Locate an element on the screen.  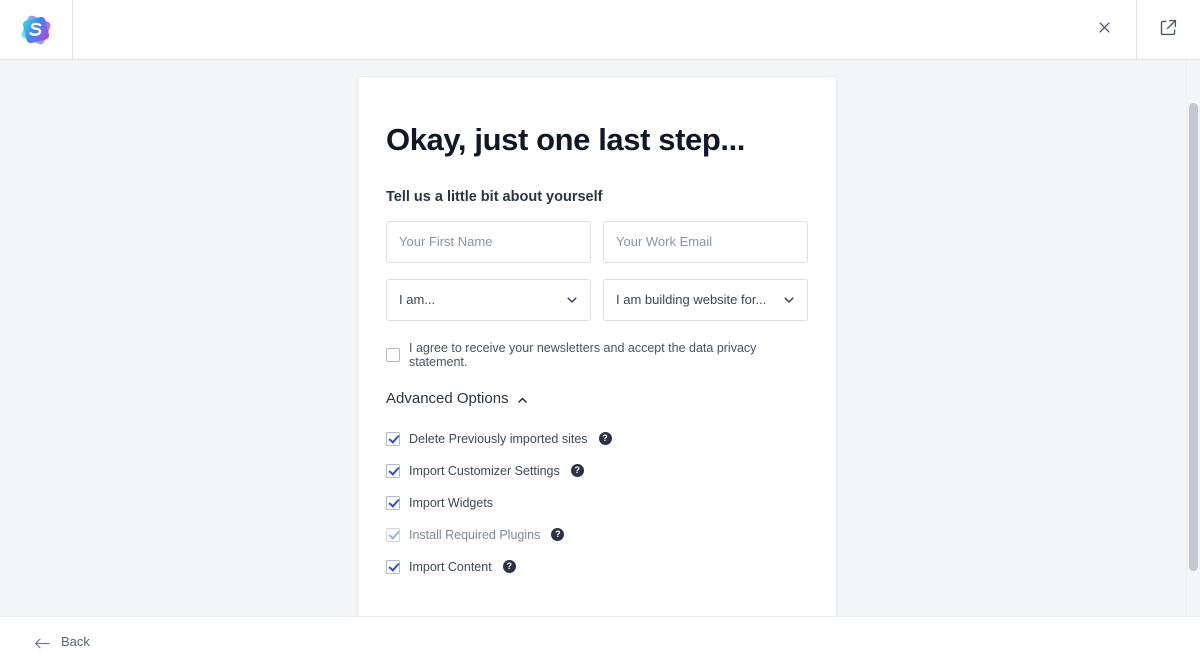
vertical-scrollbar-track is located at coordinates (1193, 338).